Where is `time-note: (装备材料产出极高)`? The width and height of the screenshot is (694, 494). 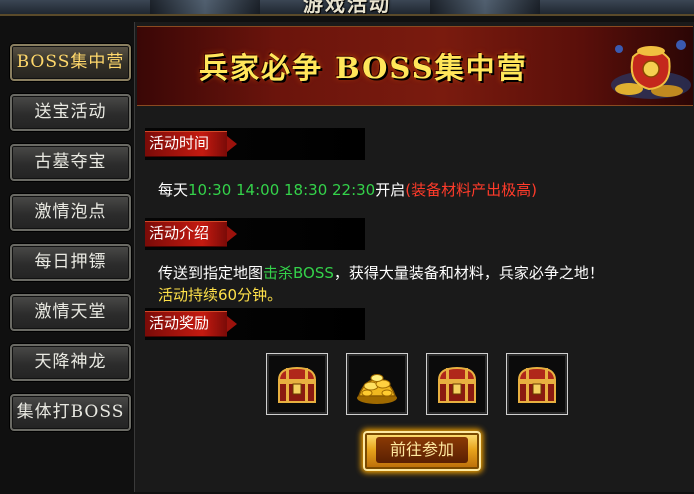 time-note: (装备材料产出极高) is located at coordinates (471, 190).